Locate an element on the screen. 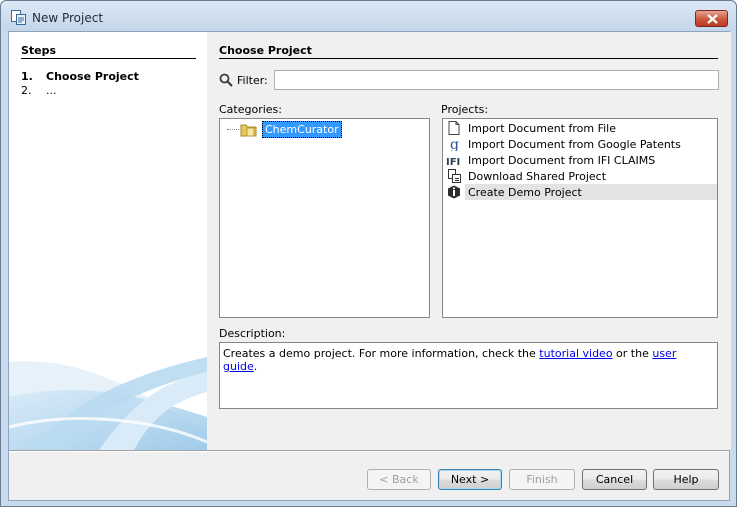  svg-text: g is located at coordinates (454, 144).